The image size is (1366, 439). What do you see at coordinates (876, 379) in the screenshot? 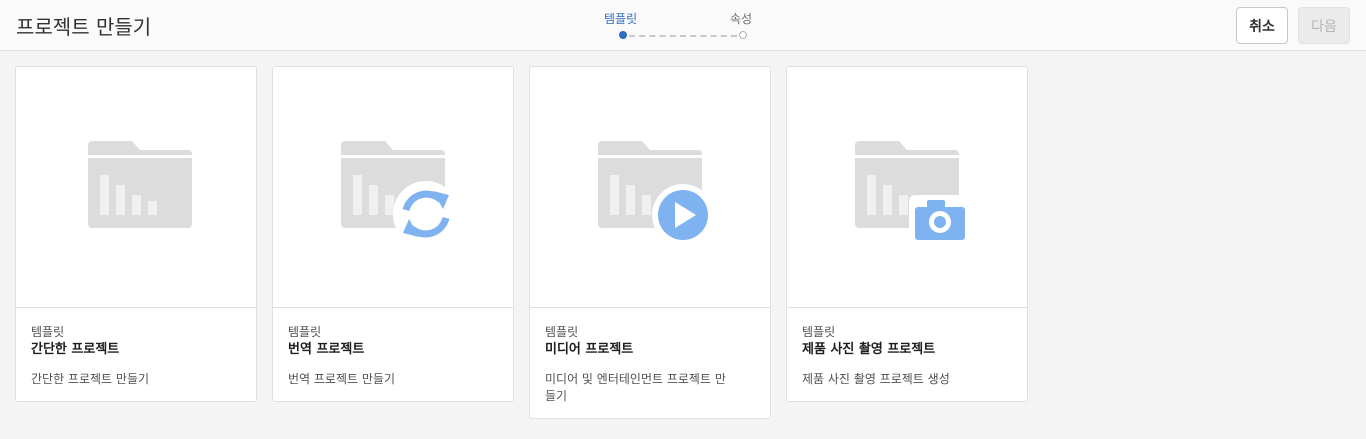
I see `card-description: 제품 사진 촬영 프로젝트 생성` at bounding box center [876, 379].